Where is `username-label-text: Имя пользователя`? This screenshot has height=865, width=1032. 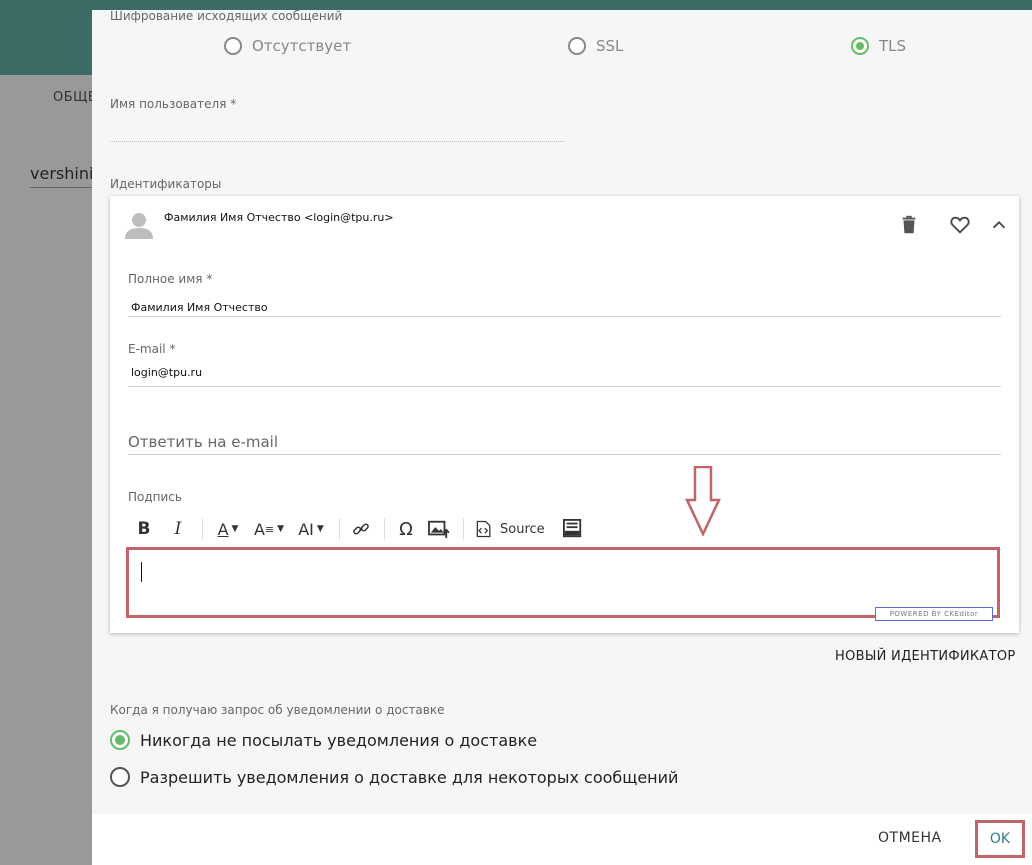
username-label-text: Имя пользователя is located at coordinates (168, 104).